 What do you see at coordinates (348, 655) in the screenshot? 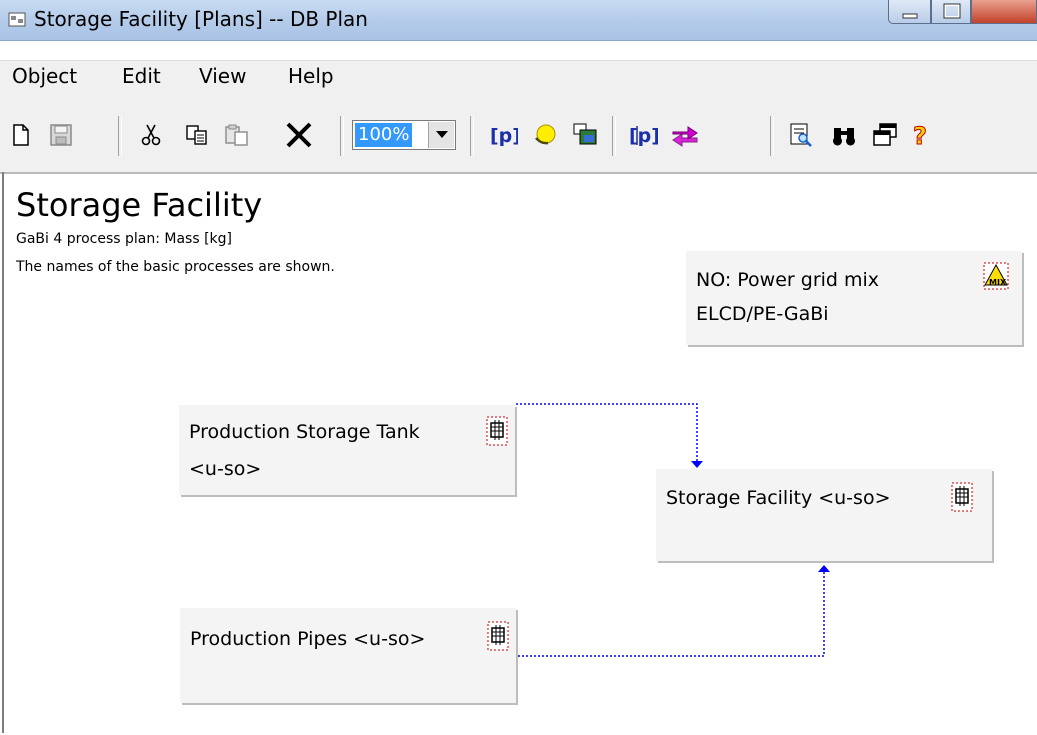
I see `process-box-pipes: Production Pipes <u-so>` at bounding box center [348, 655].